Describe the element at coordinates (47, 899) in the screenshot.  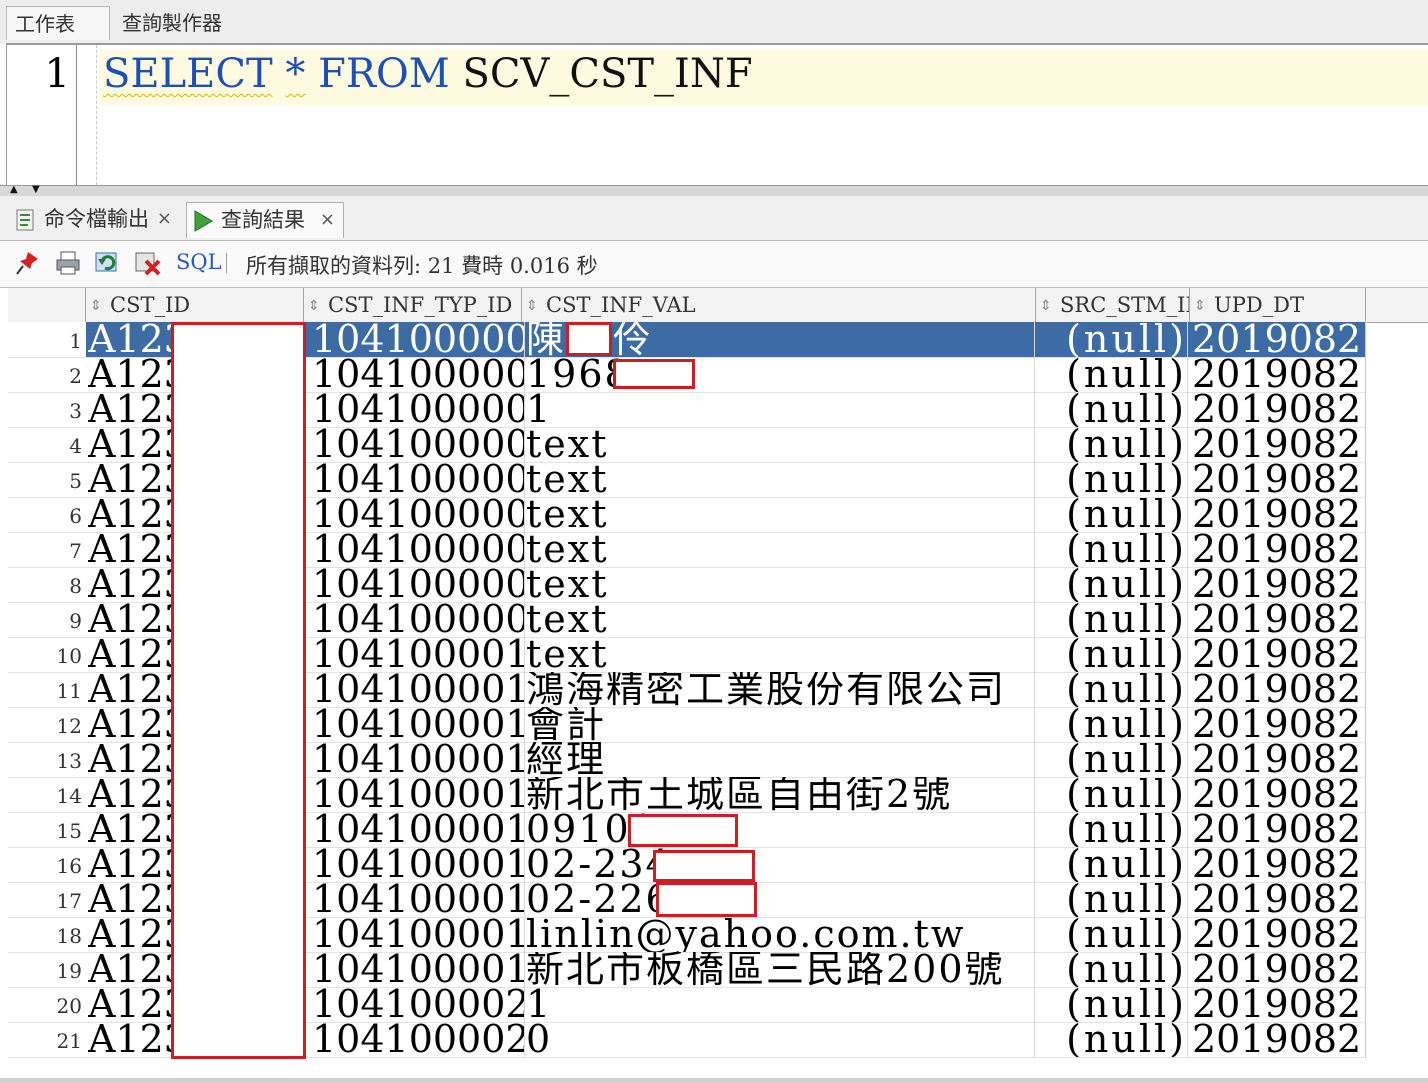
I see `row-number-cell: 17` at that location.